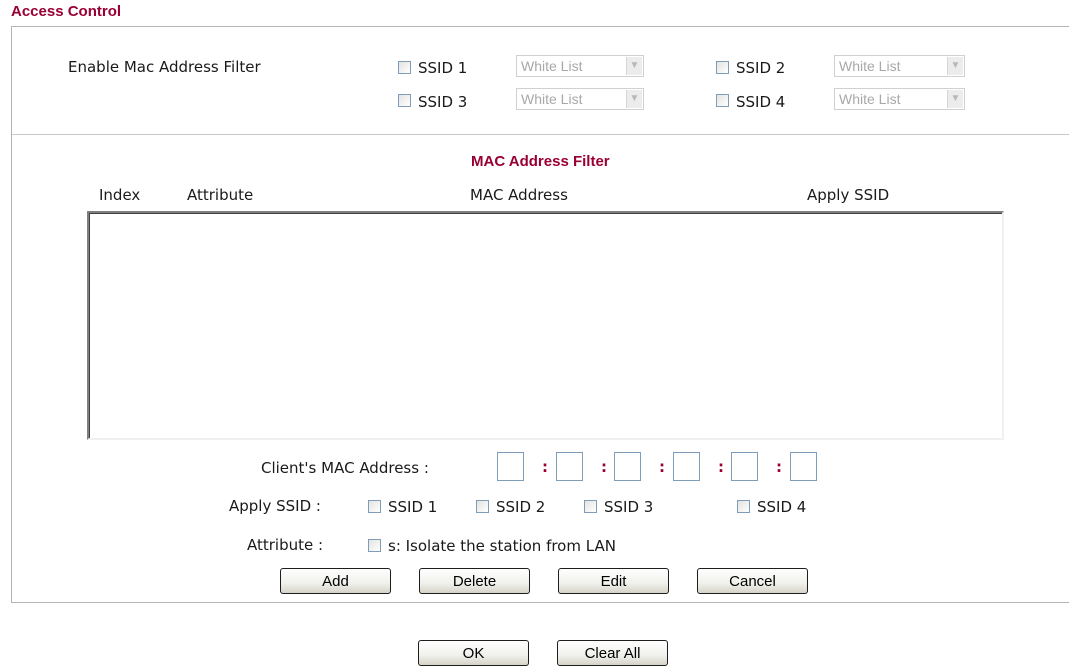 This screenshot has height=668, width=1069. Describe the element at coordinates (66, 11) in the screenshot. I see `page-title: Access Control` at that location.